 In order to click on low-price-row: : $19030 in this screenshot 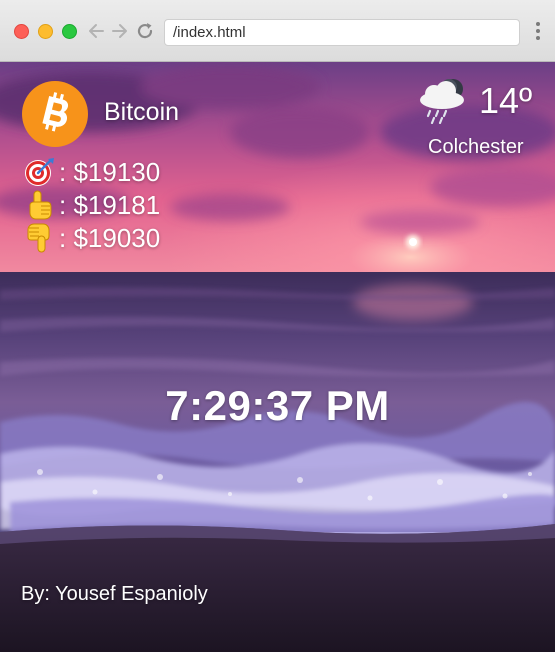, I will do `click(91, 238)`.